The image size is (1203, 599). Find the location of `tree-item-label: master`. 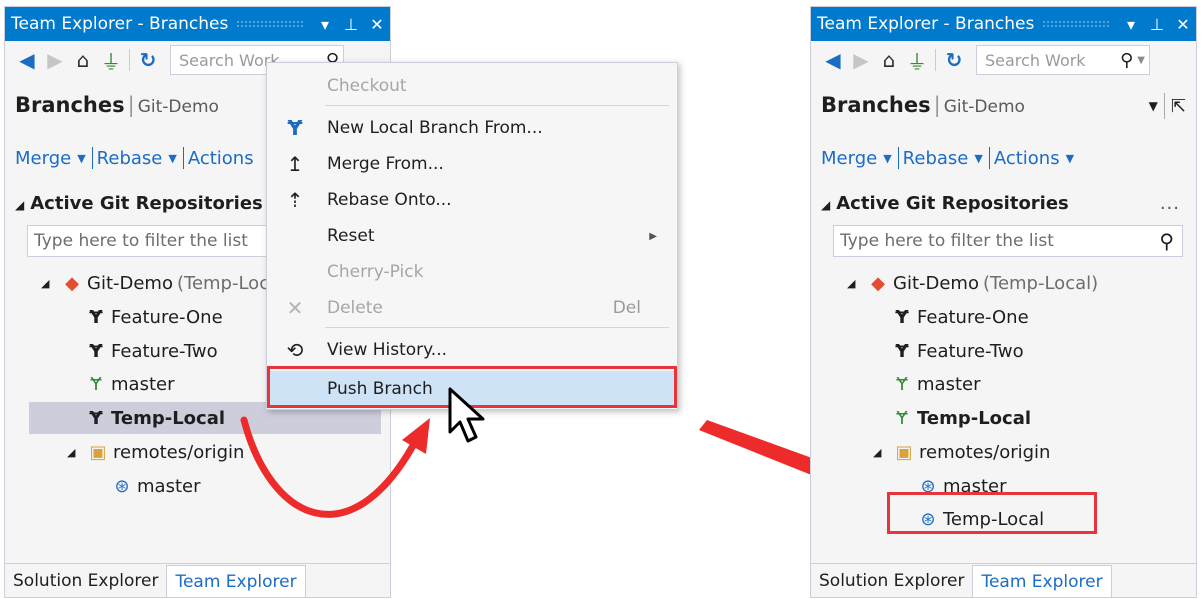

tree-item-label: master is located at coordinates (169, 486).